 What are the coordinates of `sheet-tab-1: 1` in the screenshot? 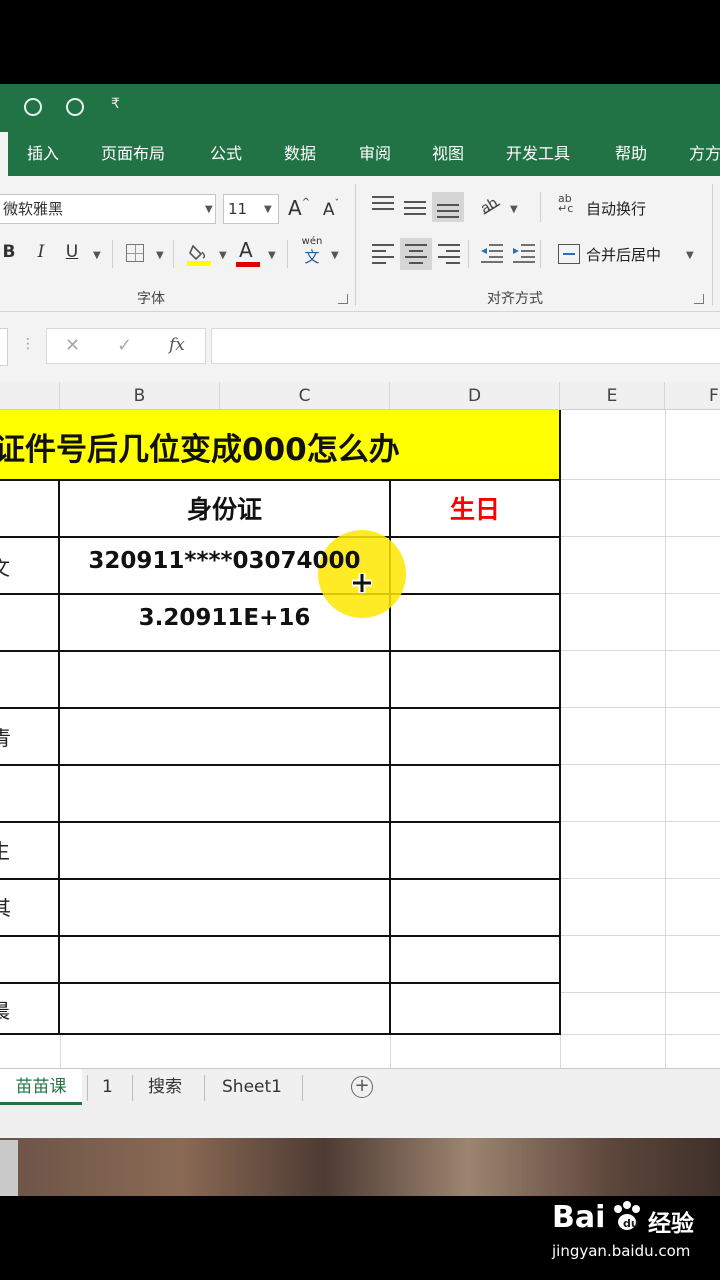 It's located at (107, 1087).